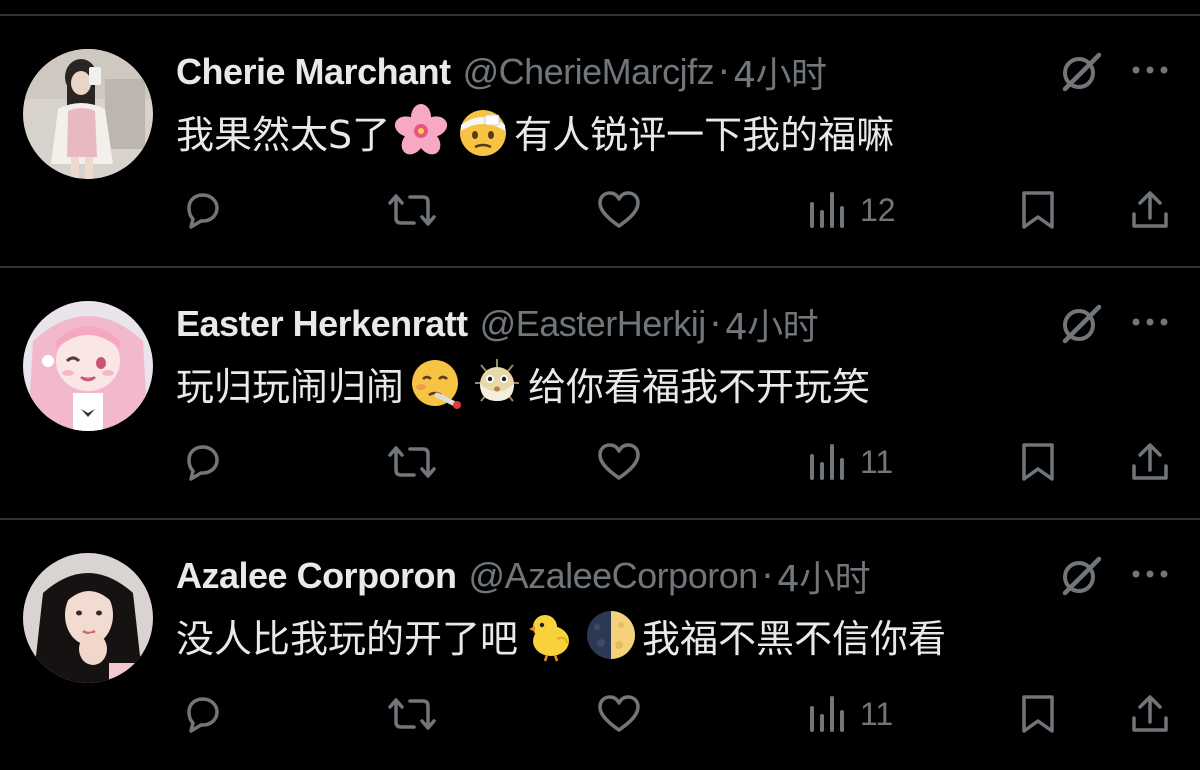 The width and height of the screenshot is (1200, 770). Describe the element at coordinates (852, 210) in the screenshot. I see `views-button: 12` at that location.